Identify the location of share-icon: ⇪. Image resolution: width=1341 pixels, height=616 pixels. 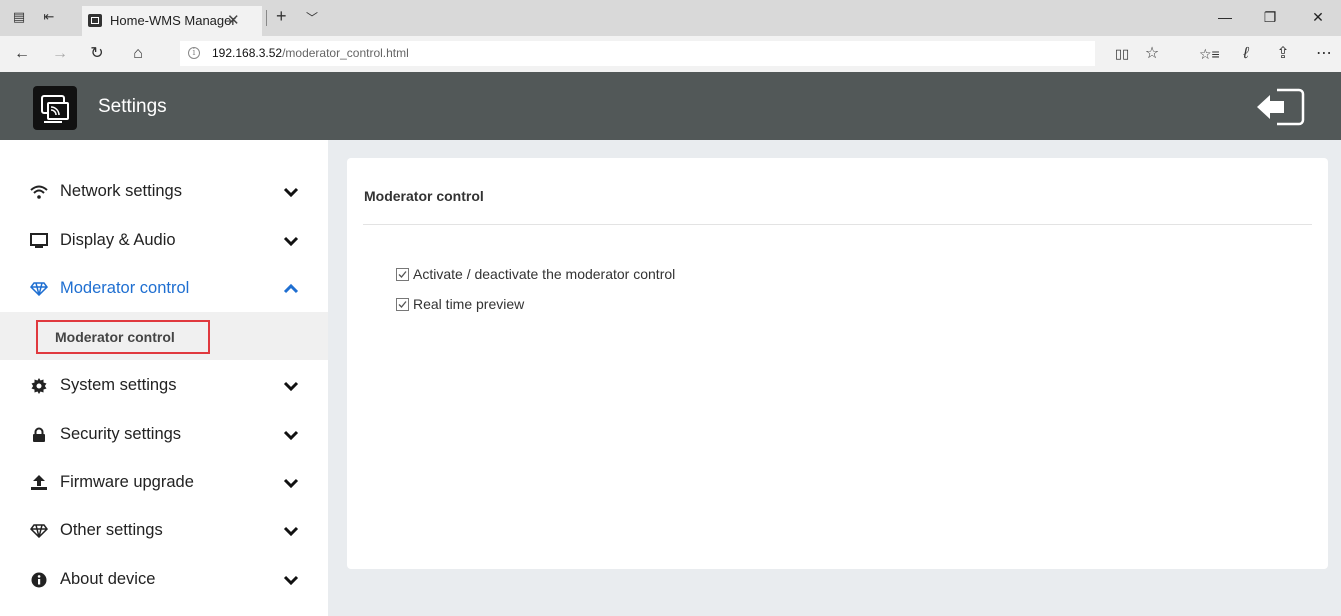
(1283, 54).